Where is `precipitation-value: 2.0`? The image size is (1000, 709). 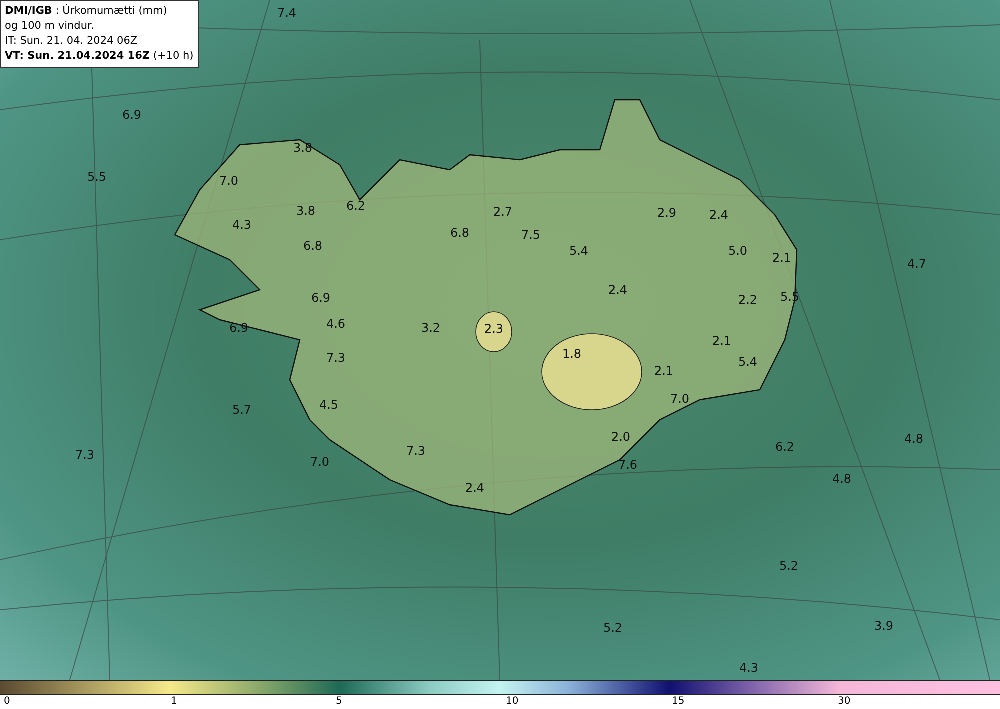
precipitation-value: 2.0 is located at coordinates (621, 437).